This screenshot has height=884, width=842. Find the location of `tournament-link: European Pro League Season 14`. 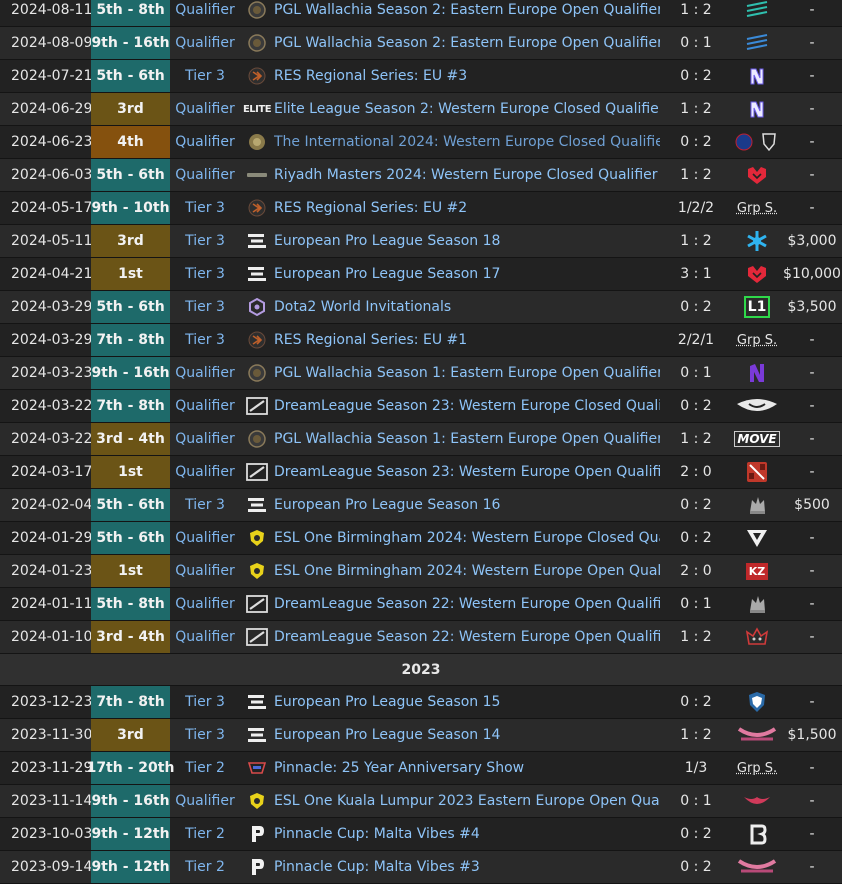

tournament-link: European Pro League Season 14 is located at coordinates (467, 735).